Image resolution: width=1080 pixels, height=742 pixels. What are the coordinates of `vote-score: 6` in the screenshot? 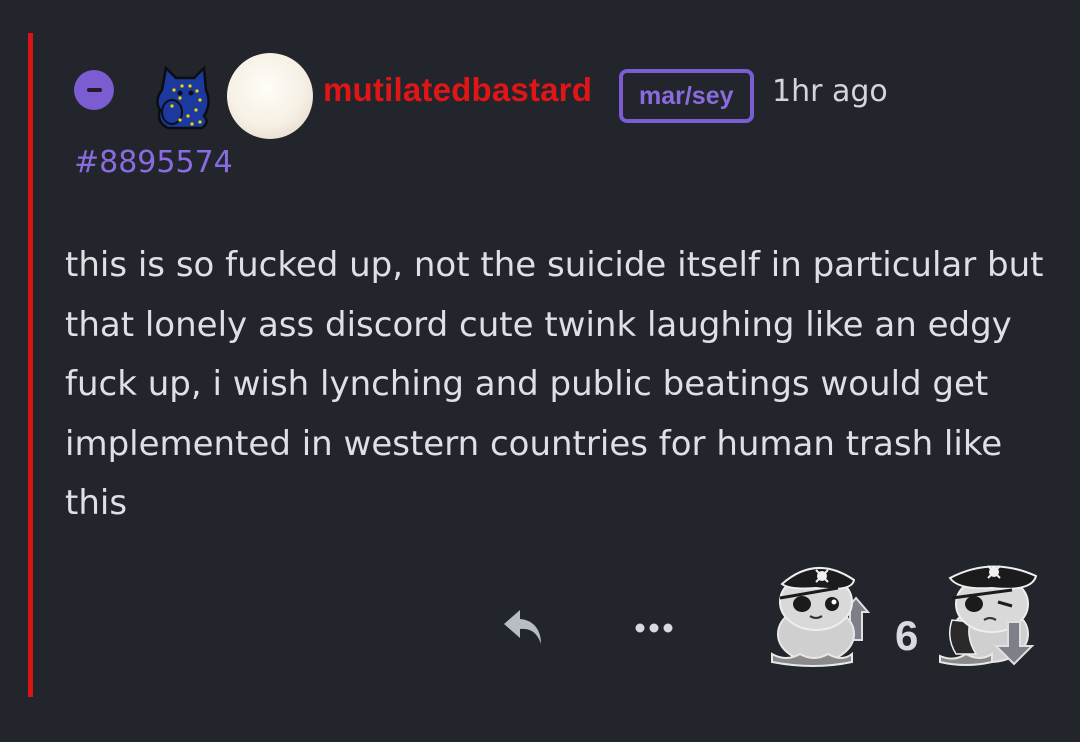 It's located at (907, 635).